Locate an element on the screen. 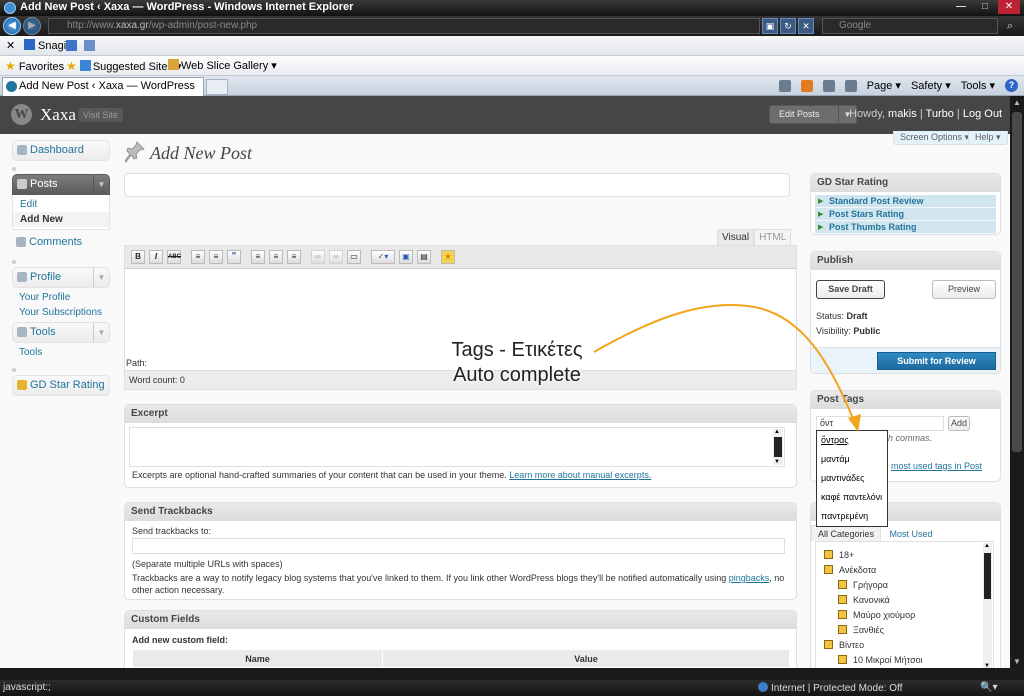 The image size is (1024, 696). submenu-your-subscriptions: Your Subscriptions is located at coordinates (61, 312).